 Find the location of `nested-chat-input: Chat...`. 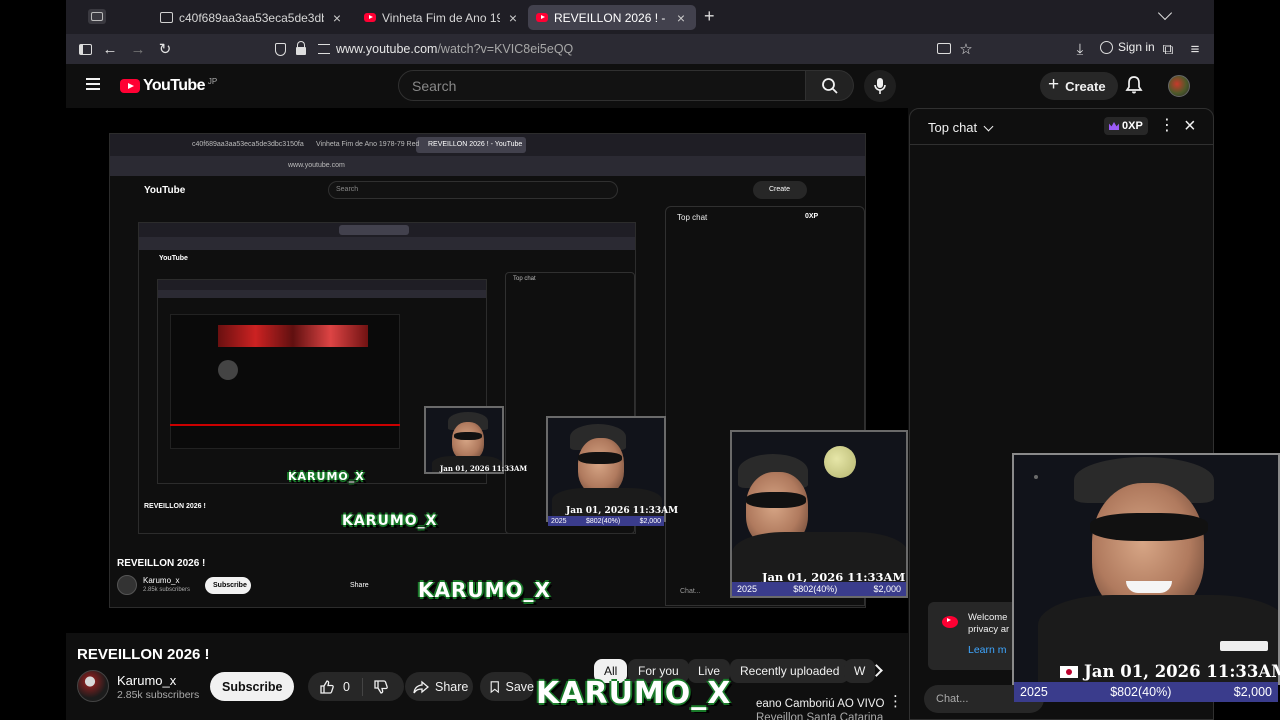

nested-chat-input: Chat... is located at coordinates (690, 591).